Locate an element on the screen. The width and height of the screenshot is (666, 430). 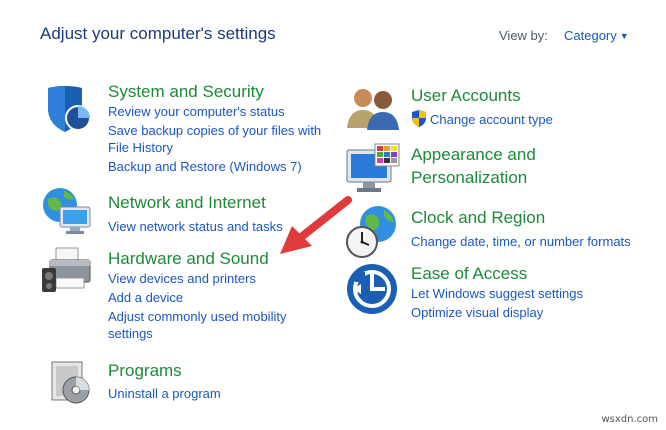
view-by-value: Category is located at coordinates (590, 35).